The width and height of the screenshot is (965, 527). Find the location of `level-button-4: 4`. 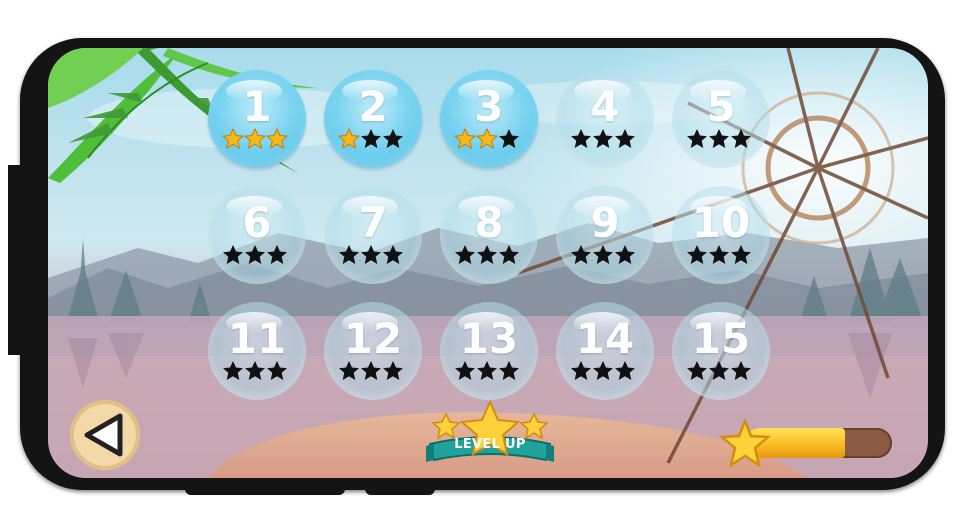

level-button-4: 4 is located at coordinates (605, 119).